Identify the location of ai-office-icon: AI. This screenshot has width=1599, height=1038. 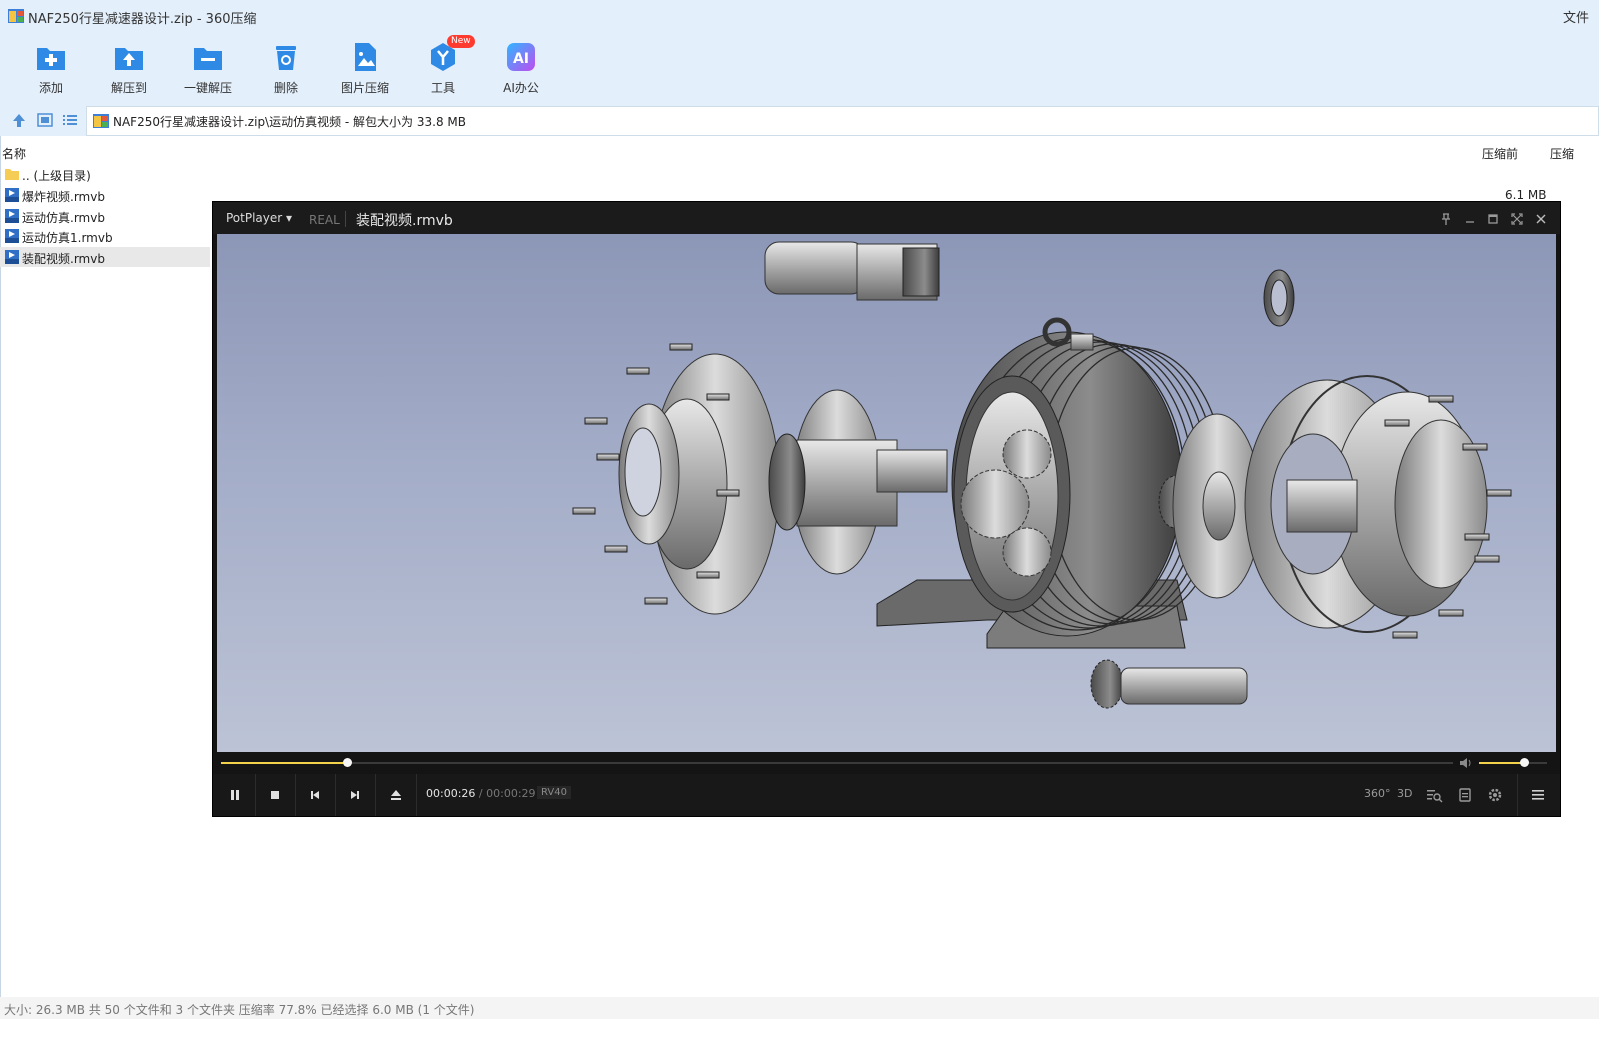
(521, 57).